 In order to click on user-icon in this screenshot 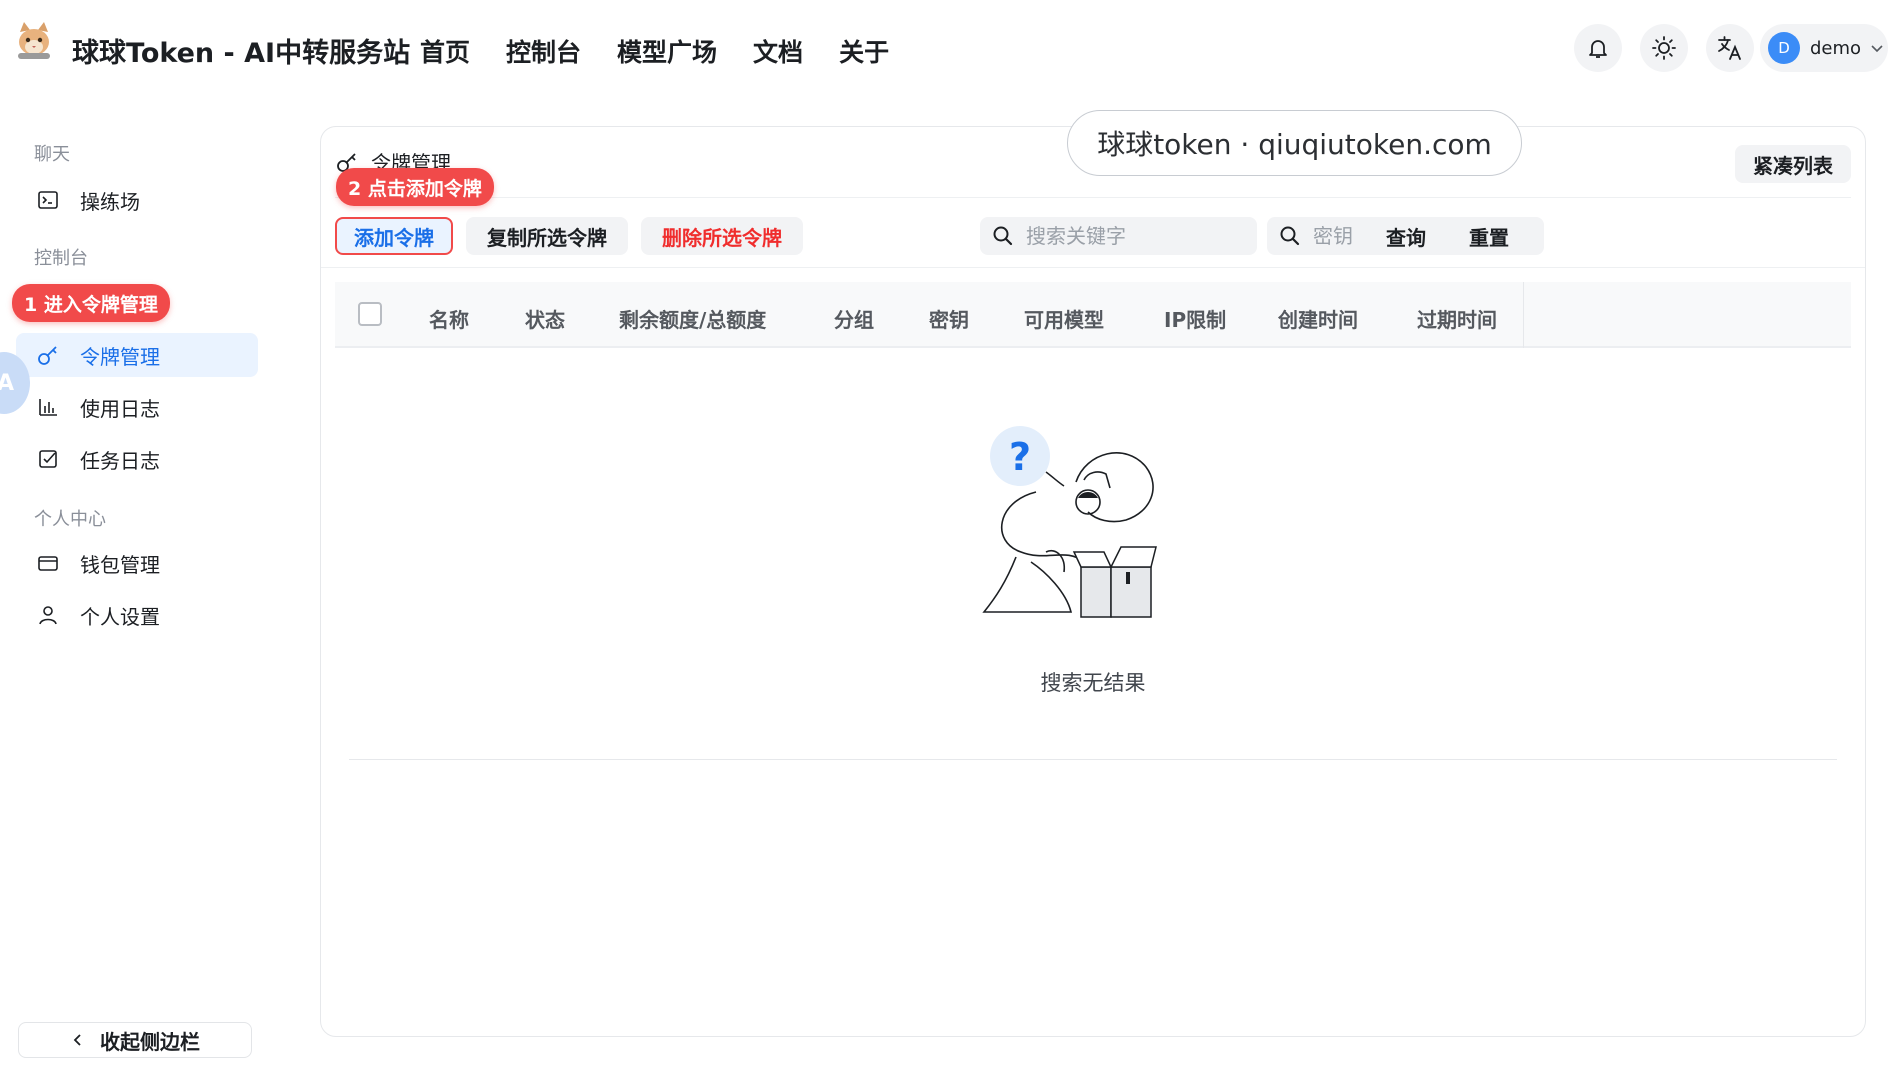, I will do `click(48, 615)`.